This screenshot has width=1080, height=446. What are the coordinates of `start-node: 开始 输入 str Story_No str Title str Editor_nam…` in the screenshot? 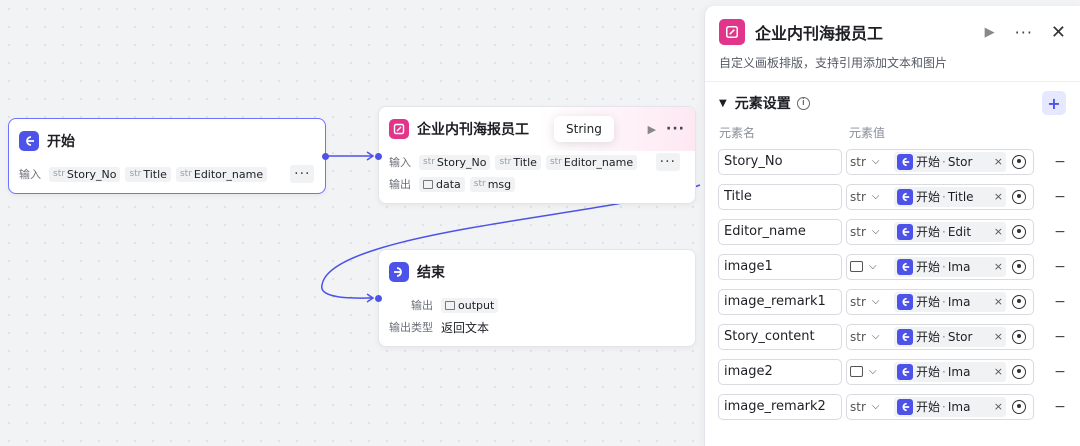 It's located at (168, 156).